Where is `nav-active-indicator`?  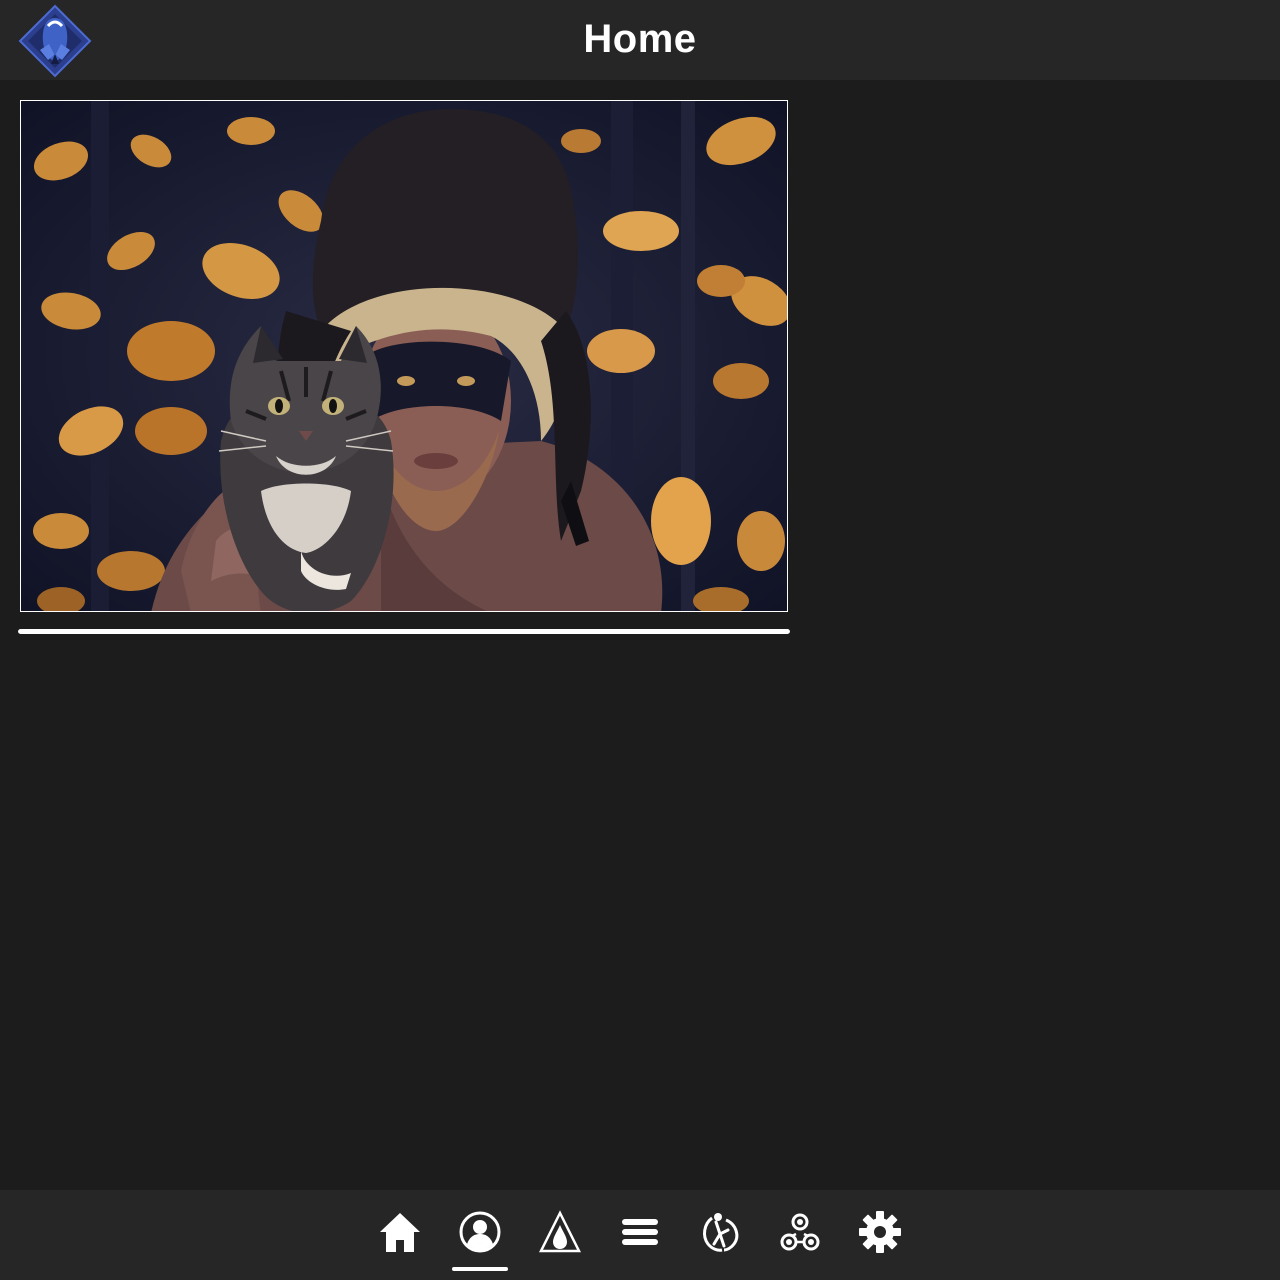 nav-active-indicator is located at coordinates (480, 1269).